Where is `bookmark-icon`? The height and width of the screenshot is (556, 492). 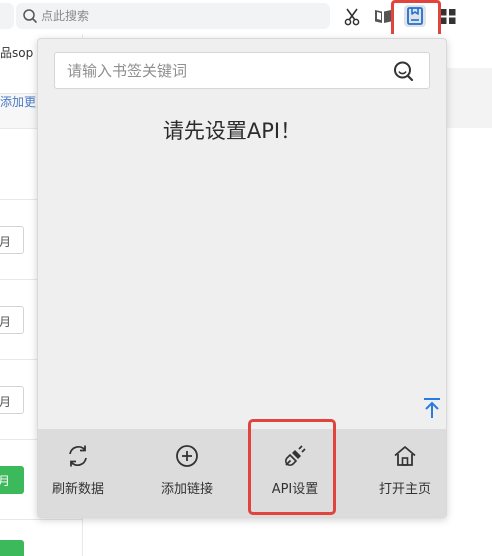
bookmark-icon is located at coordinates (415, 16).